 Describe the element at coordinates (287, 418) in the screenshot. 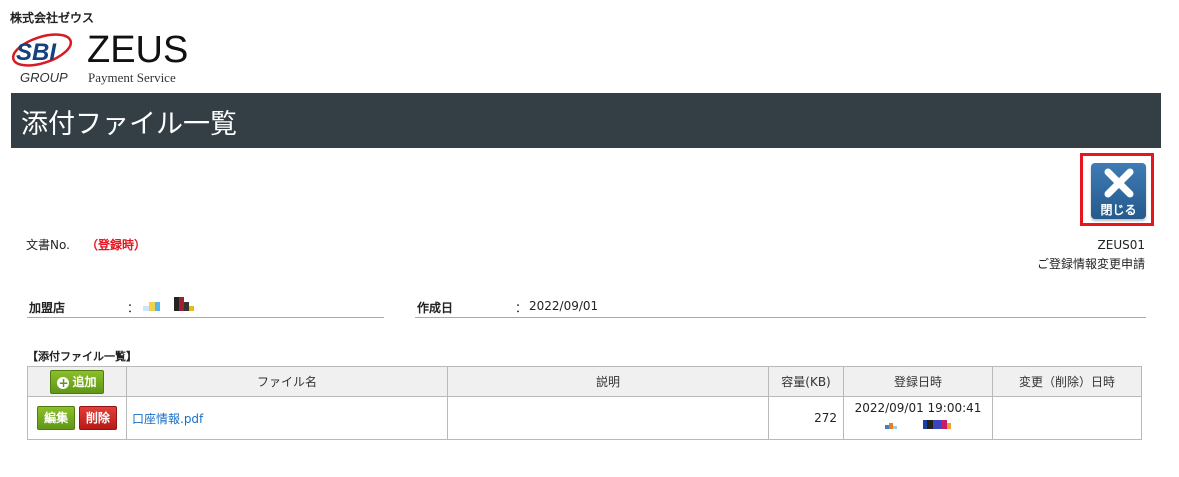

I see `file-name-cell: 口座情報.pdf` at that location.